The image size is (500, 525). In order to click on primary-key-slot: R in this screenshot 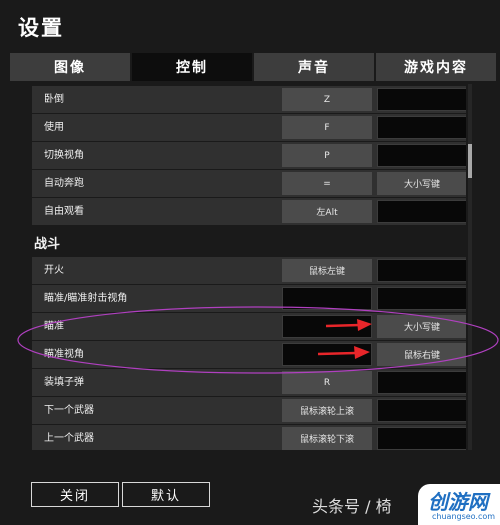, I will do `click(327, 382)`.